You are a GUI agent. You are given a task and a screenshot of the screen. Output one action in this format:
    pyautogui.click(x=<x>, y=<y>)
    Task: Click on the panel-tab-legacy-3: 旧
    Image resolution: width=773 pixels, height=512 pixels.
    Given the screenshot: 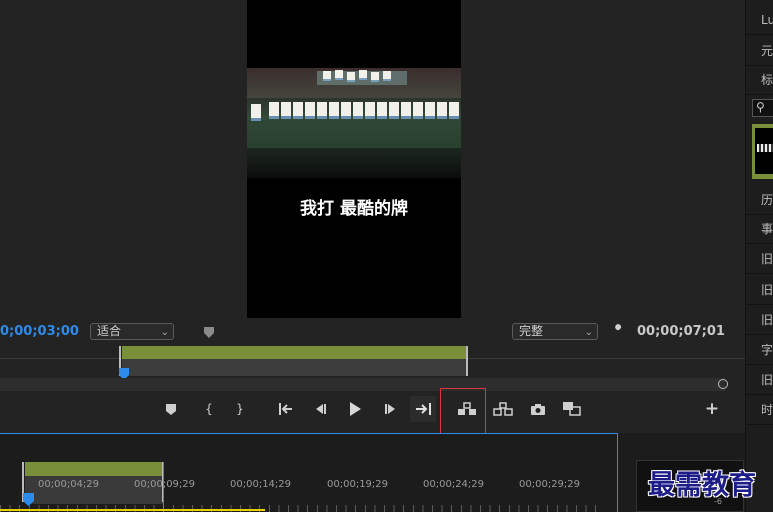 What is the action you would take?
    pyautogui.click(x=759, y=320)
    